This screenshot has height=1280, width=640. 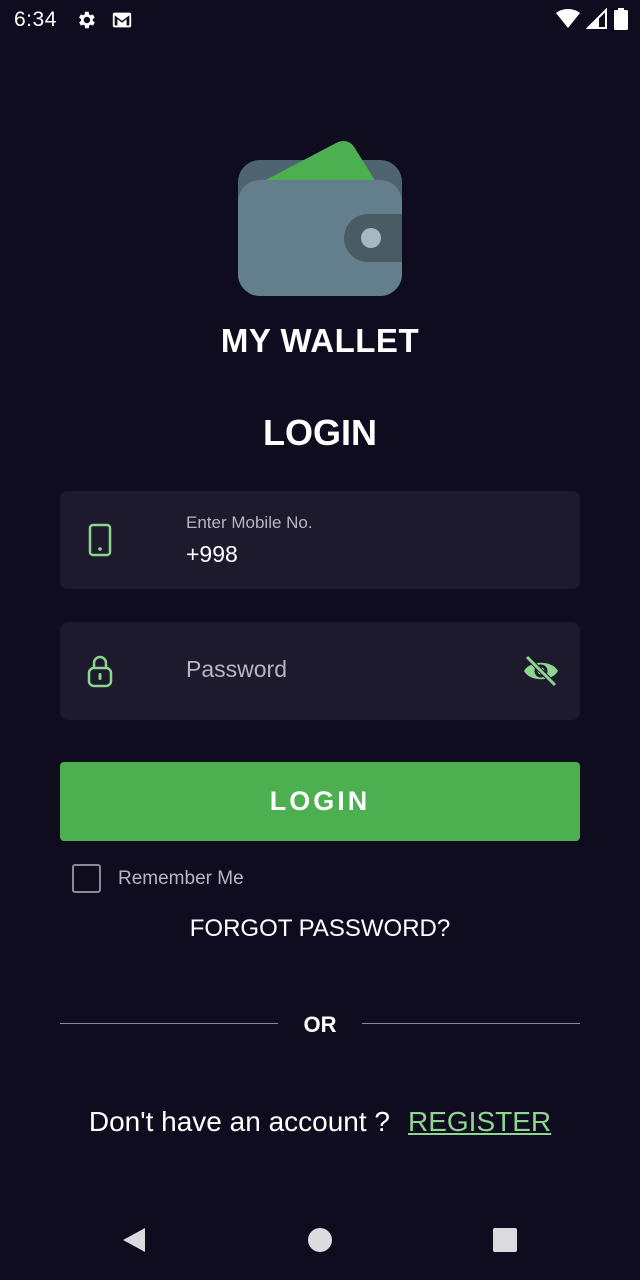 I want to click on navigation-bar, so click(x=320, y=1240).